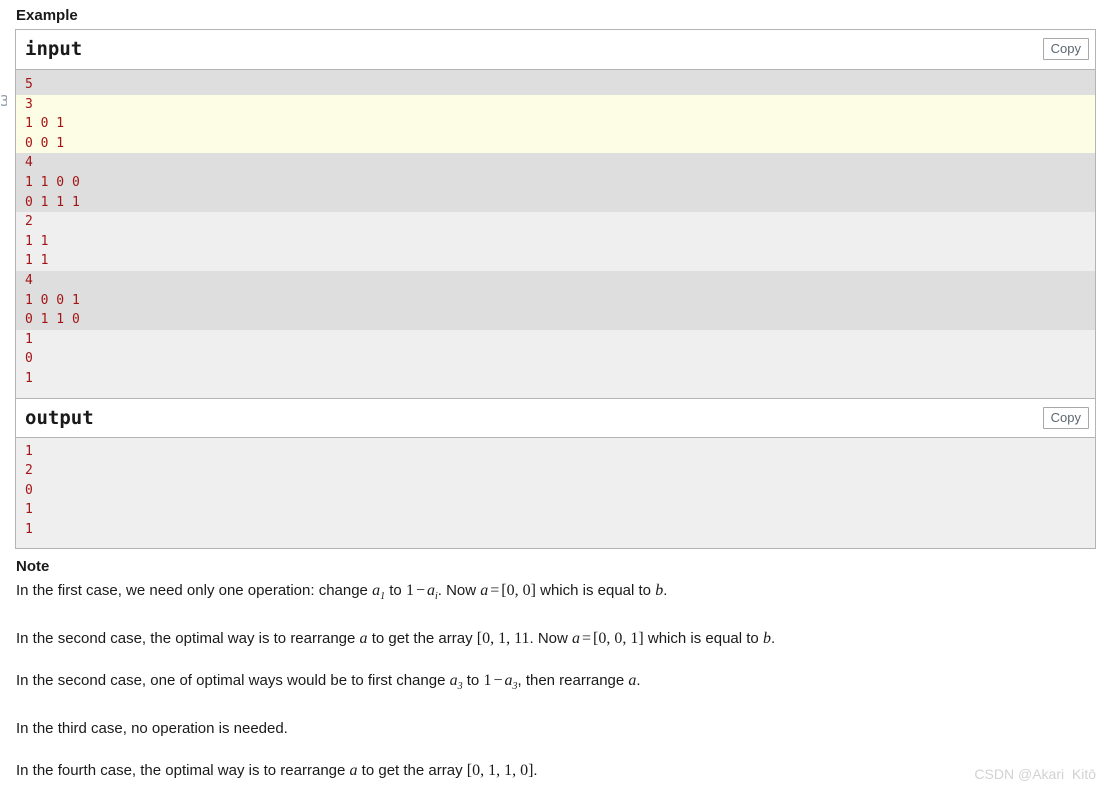 The width and height of the screenshot is (1112, 791). I want to click on sample-output-header: output Copy, so click(555, 417).